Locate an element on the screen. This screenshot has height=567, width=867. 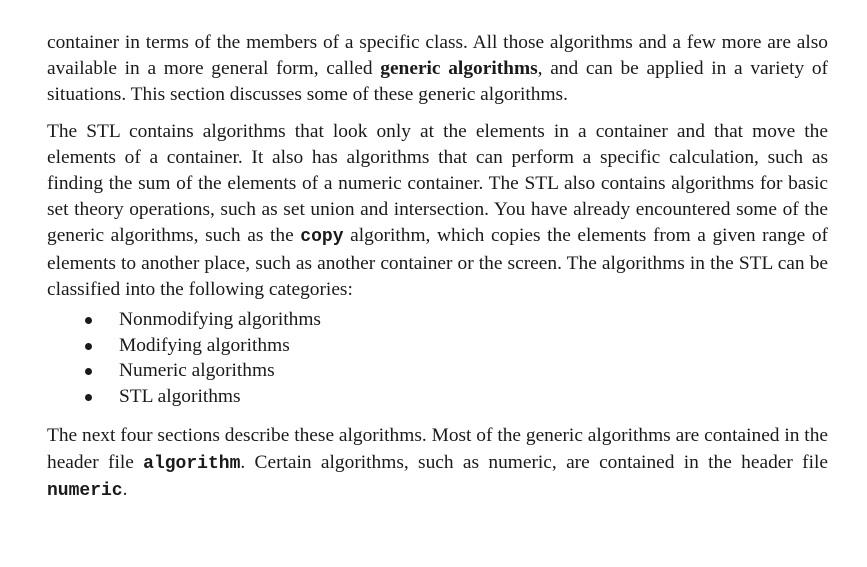
list-item: Modifying algorithms is located at coordinates (456, 346).